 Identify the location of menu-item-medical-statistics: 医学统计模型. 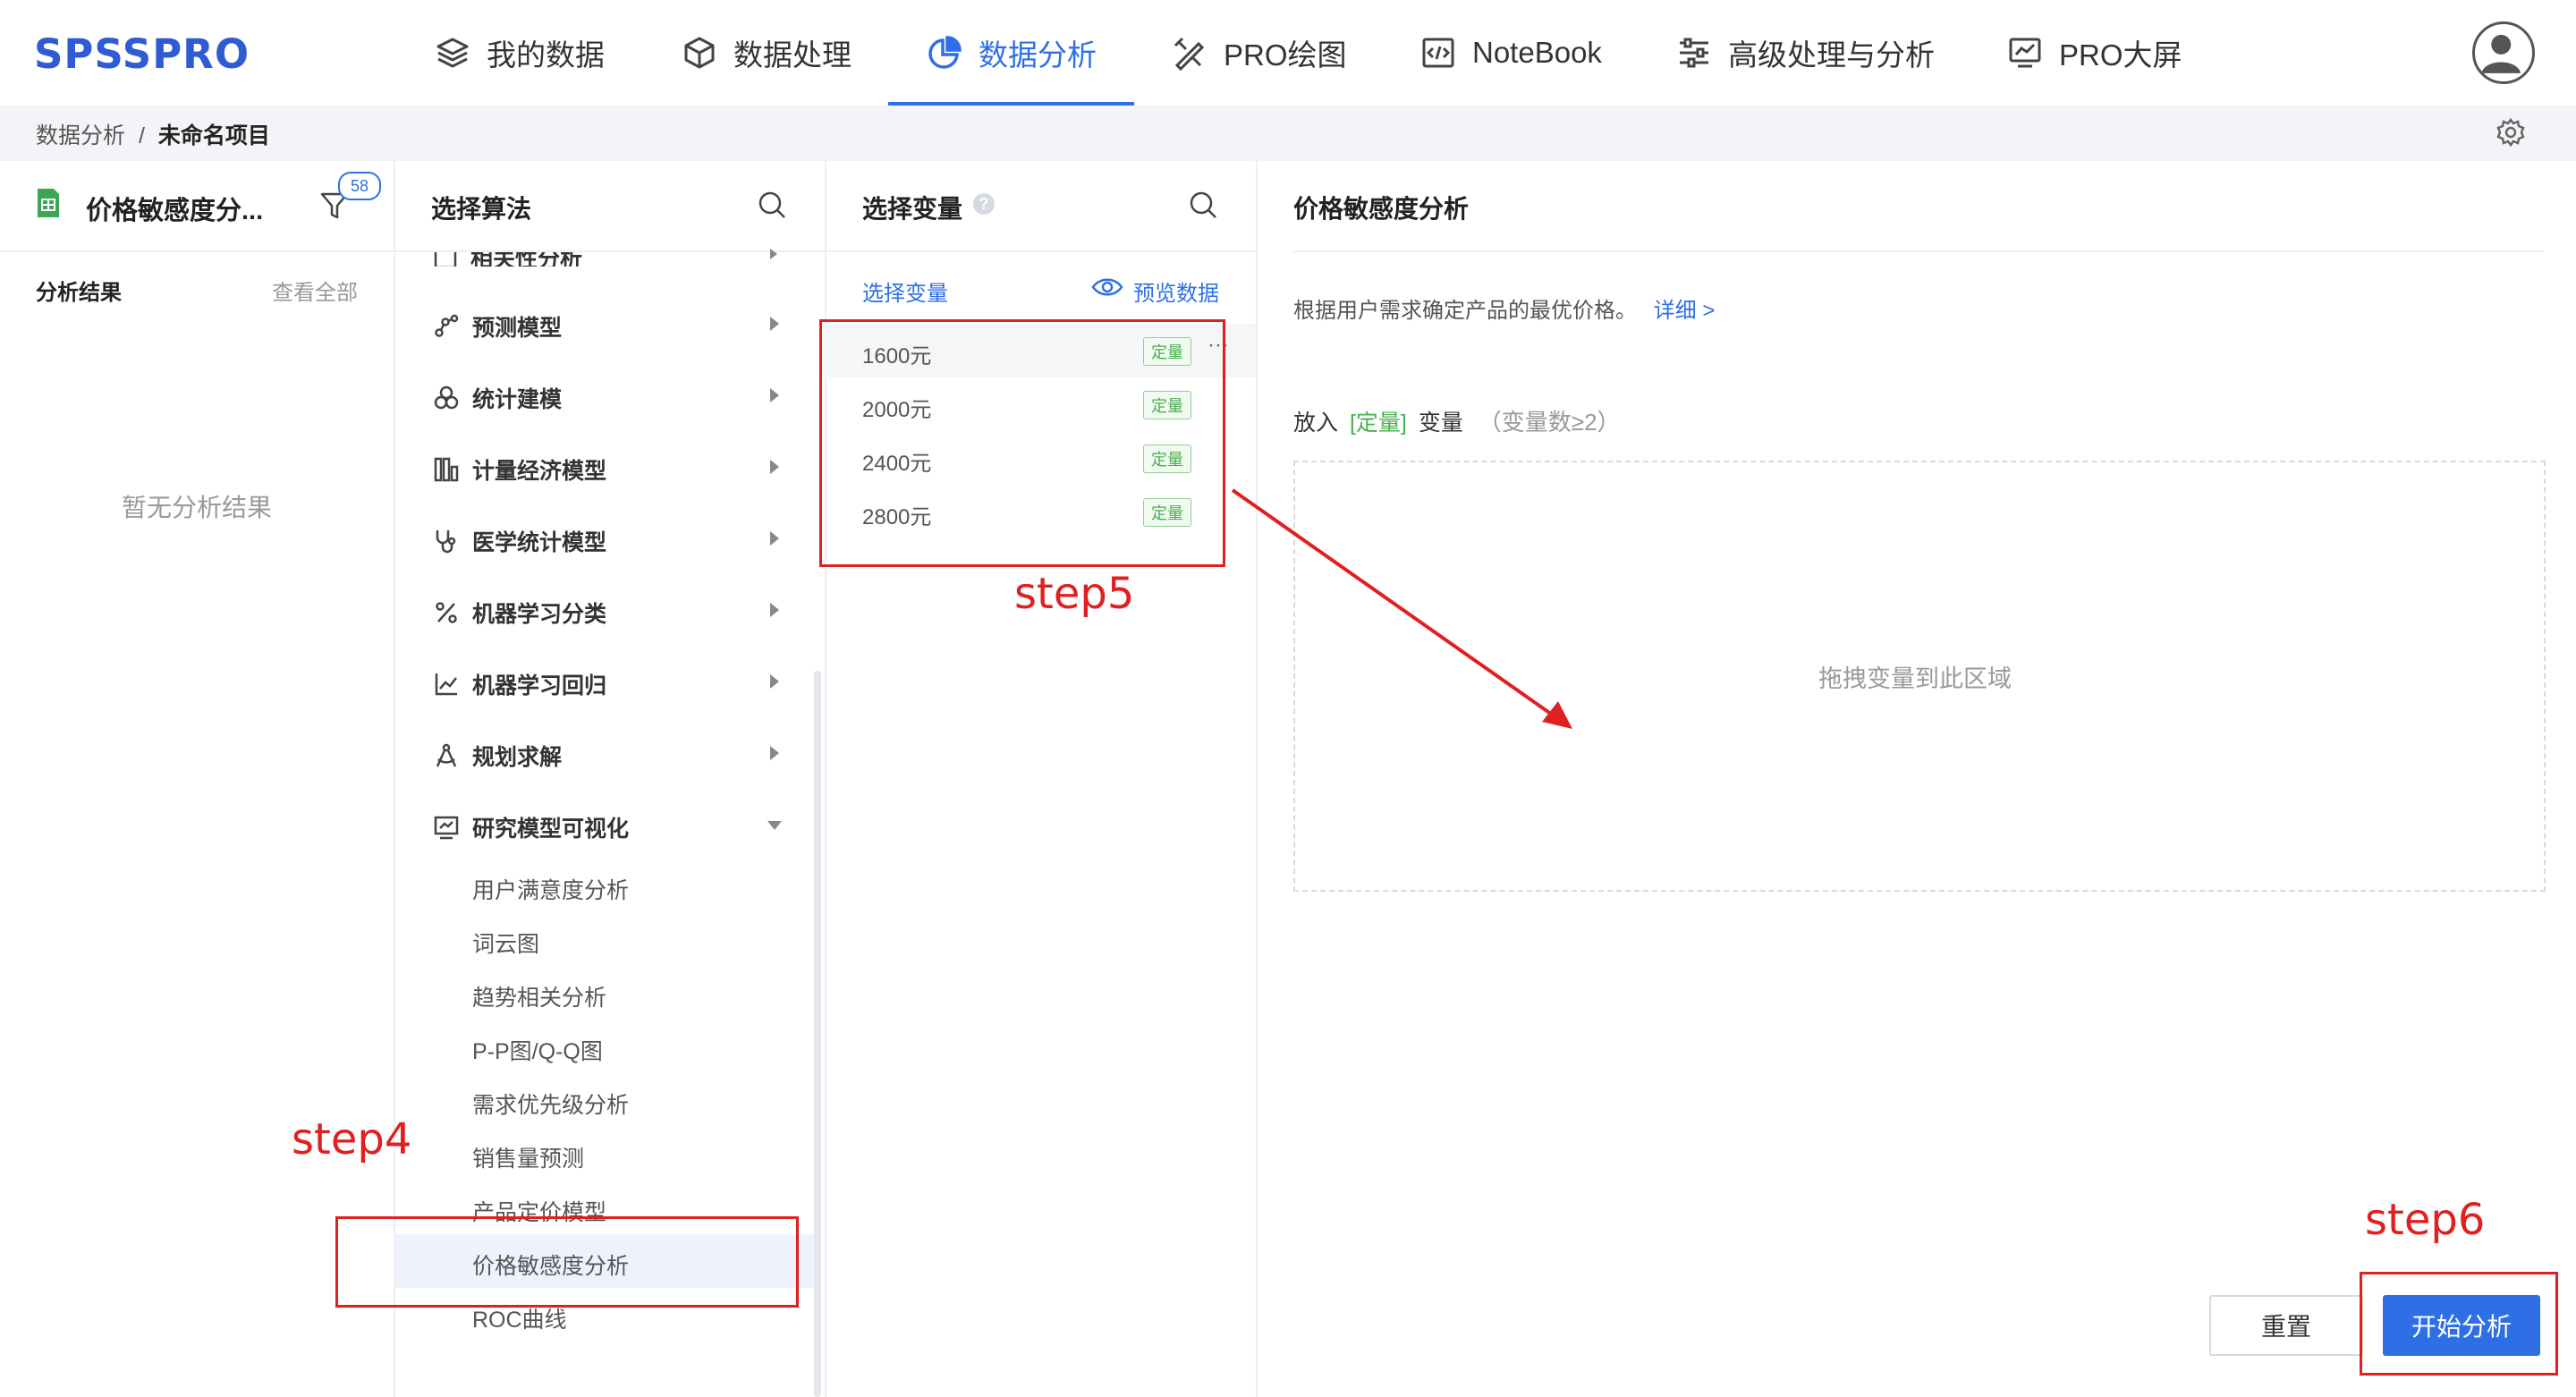
(519, 541).